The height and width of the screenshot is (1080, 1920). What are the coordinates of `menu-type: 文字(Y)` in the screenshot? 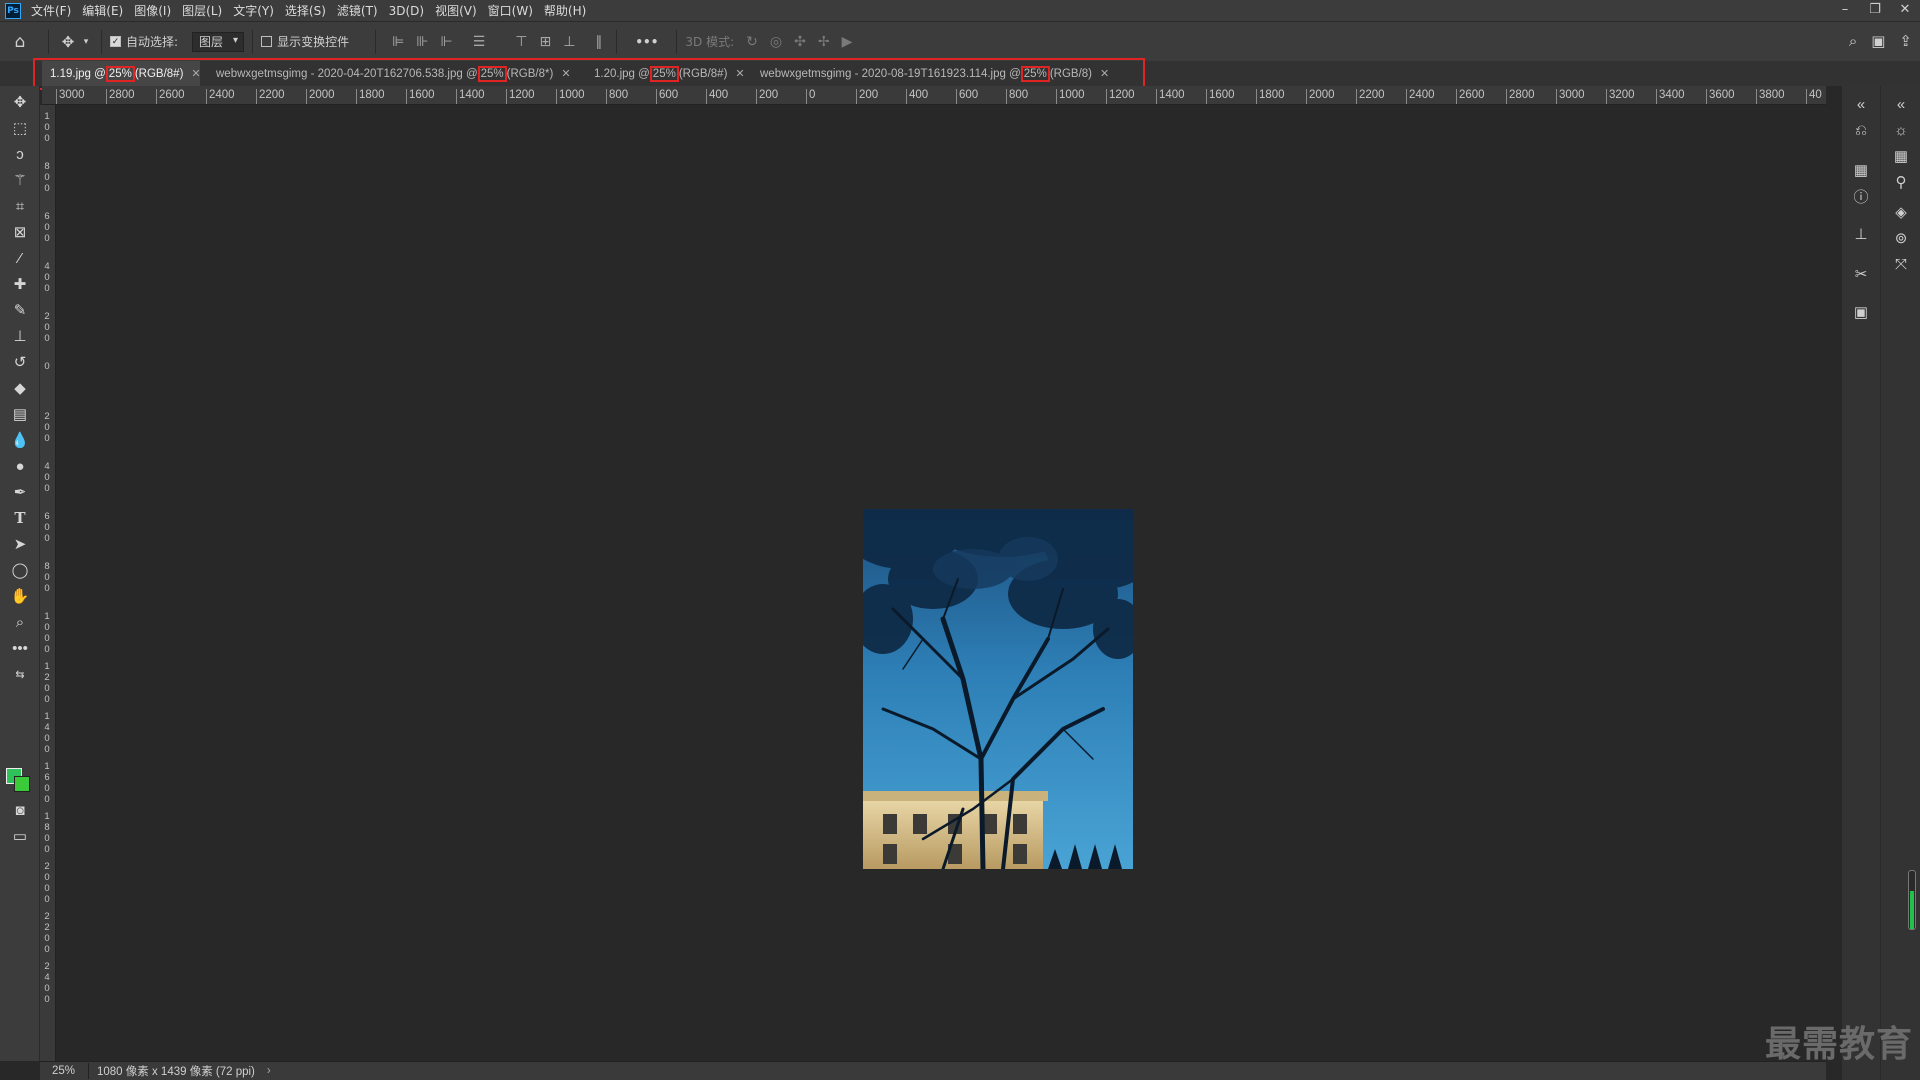 It's located at (253, 10).